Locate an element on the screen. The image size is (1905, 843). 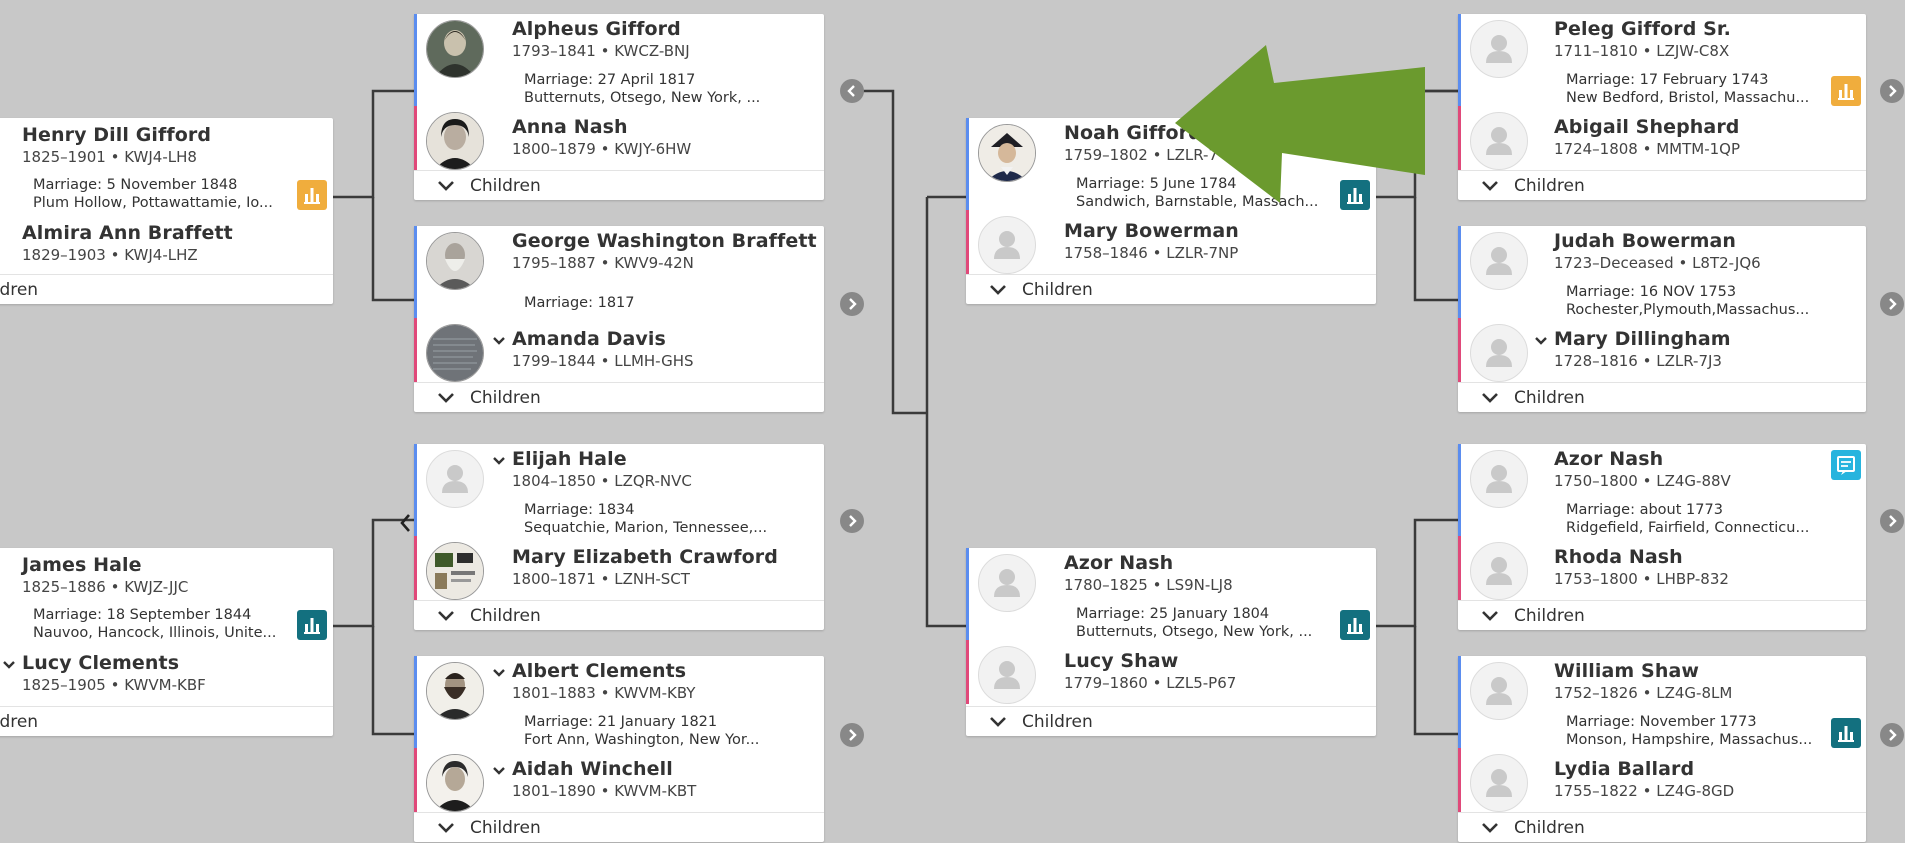
husband-name: Henry Dill Gifford is located at coordinates (116, 135).